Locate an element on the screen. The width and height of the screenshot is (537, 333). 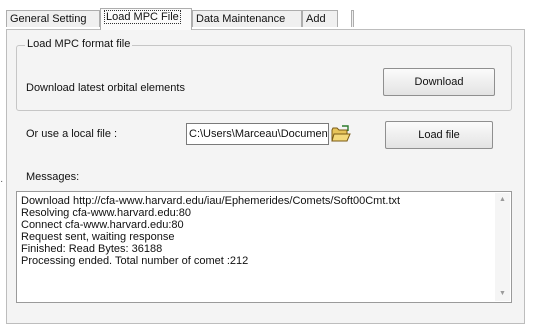
messages-label: Messages: is located at coordinates (53, 177).